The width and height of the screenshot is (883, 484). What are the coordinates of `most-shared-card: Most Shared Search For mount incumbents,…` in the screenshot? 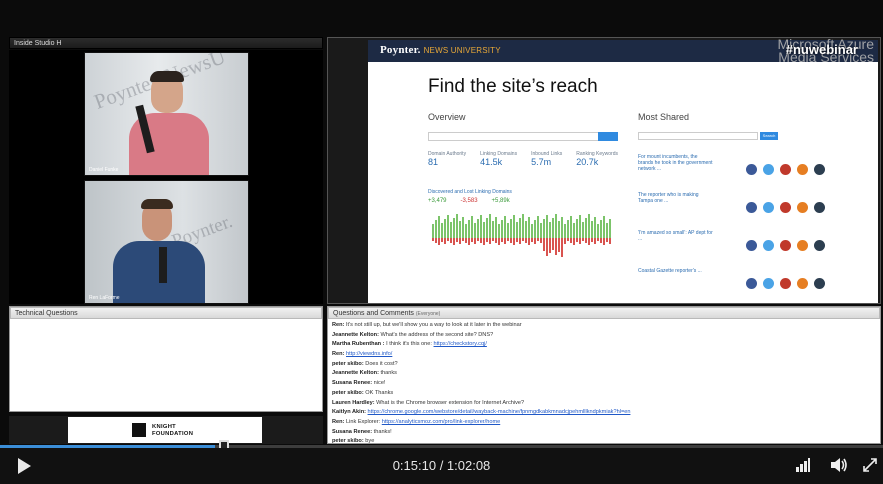 It's located at (755, 206).